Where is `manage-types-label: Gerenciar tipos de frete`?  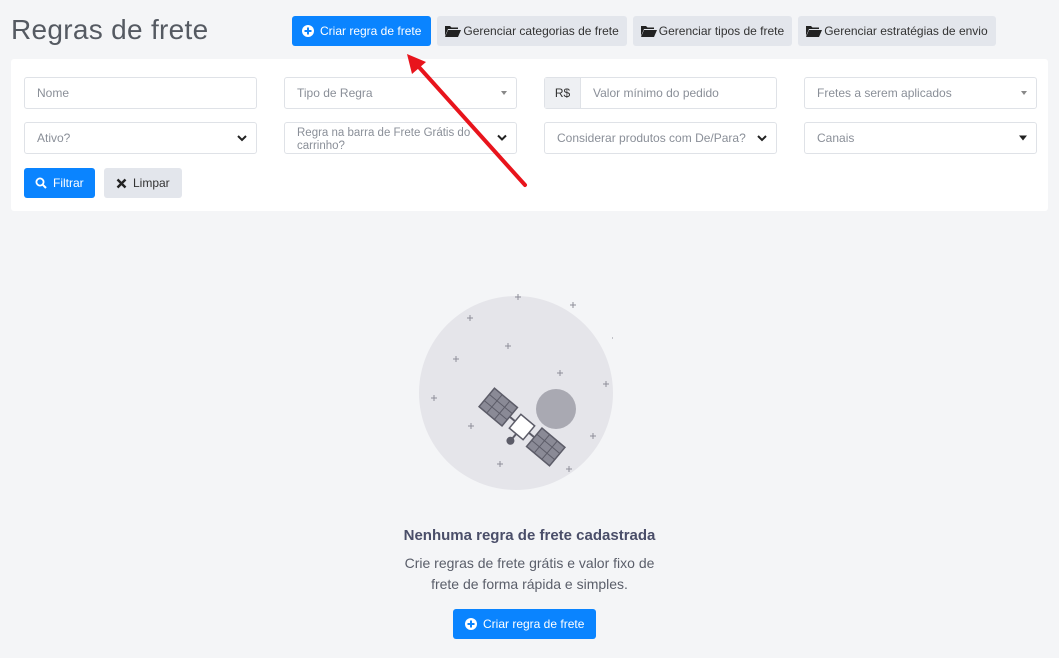
manage-types-label: Gerenciar tipos de frete is located at coordinates (721, 31).